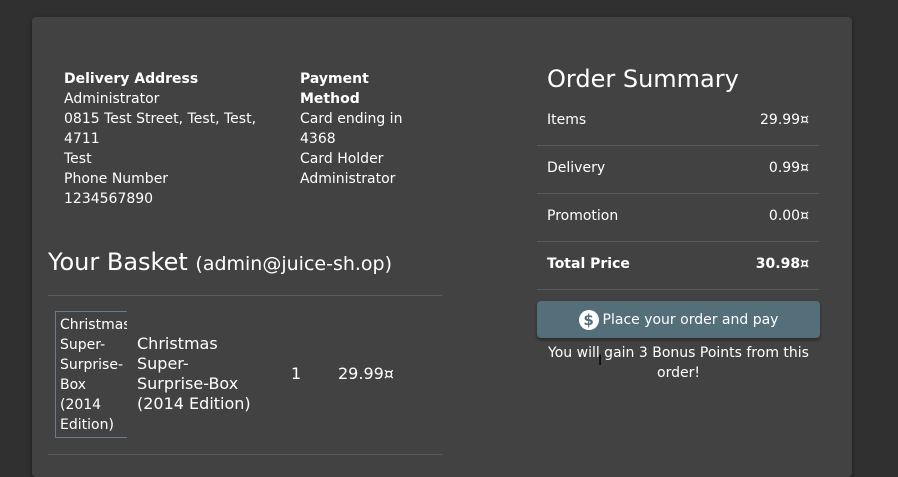  What do you see at coordinates (782, 264) in the screenshot?
I see `total-price-value: 30.98¤` at bounding box center [782, 264].